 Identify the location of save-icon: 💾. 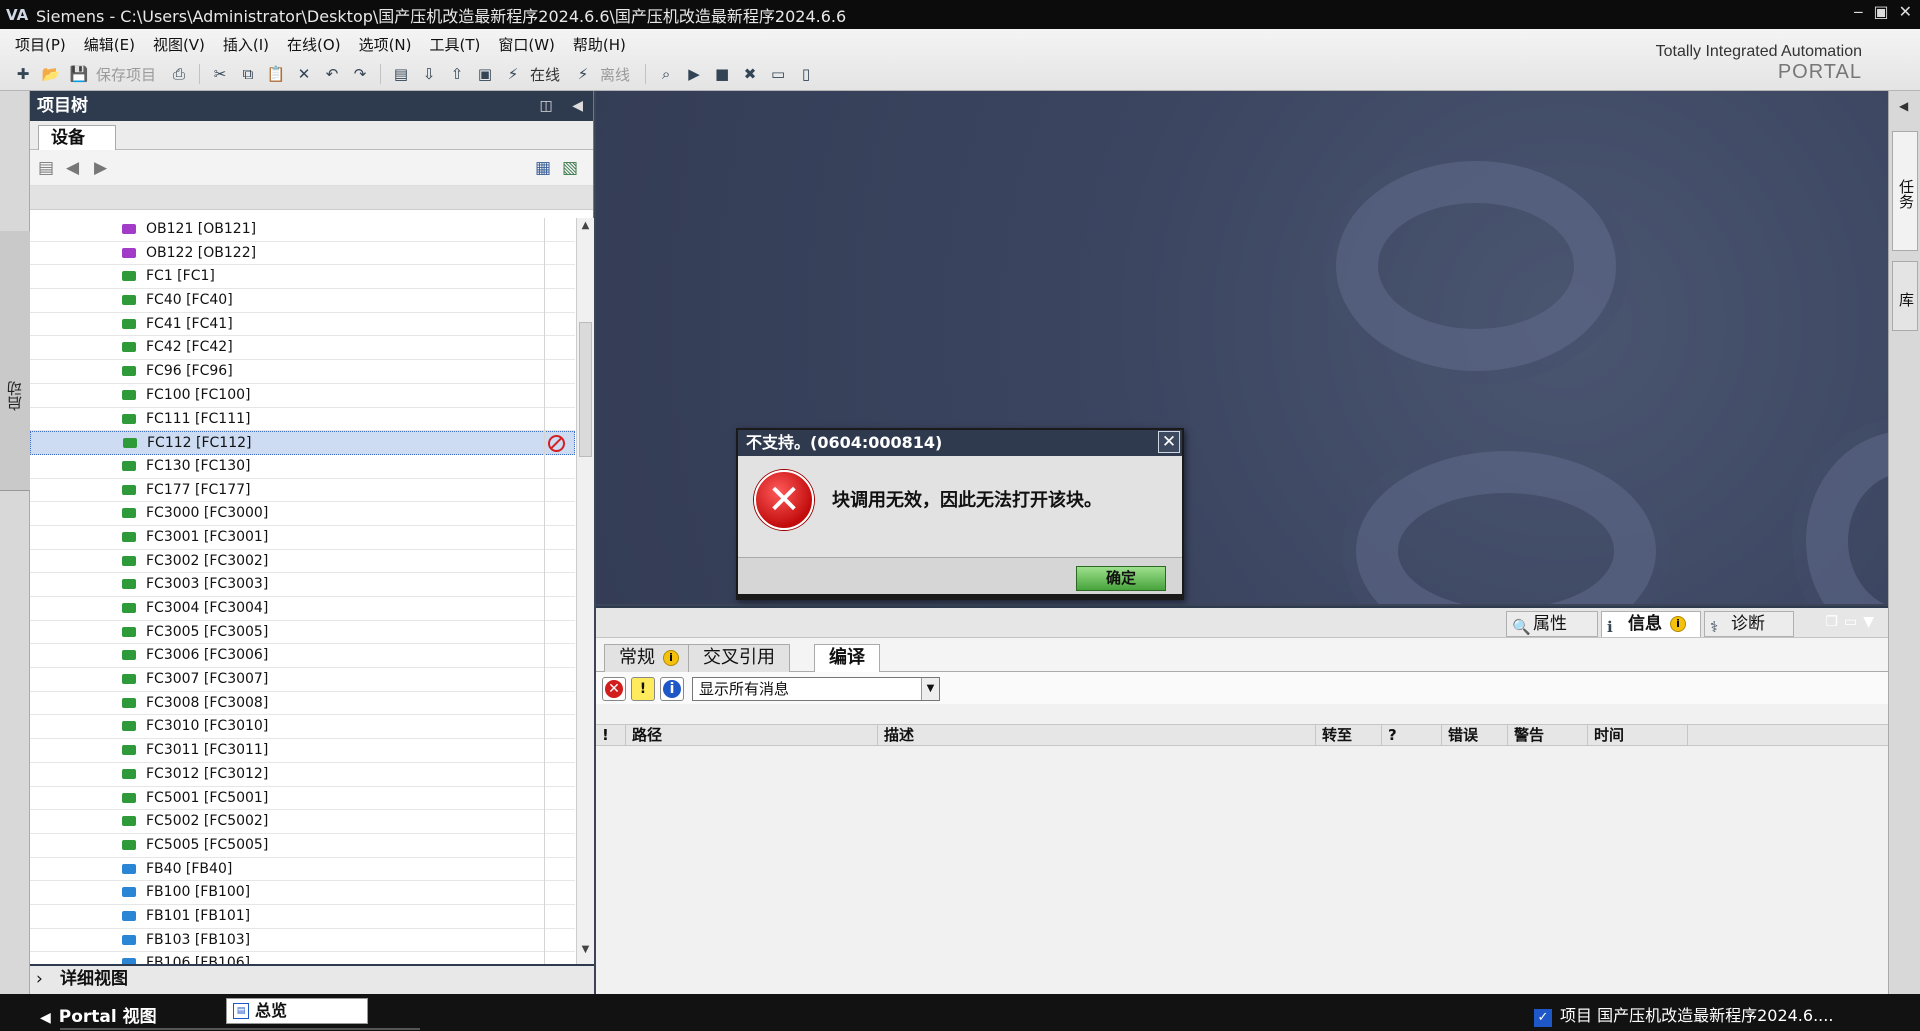
(79, 74).